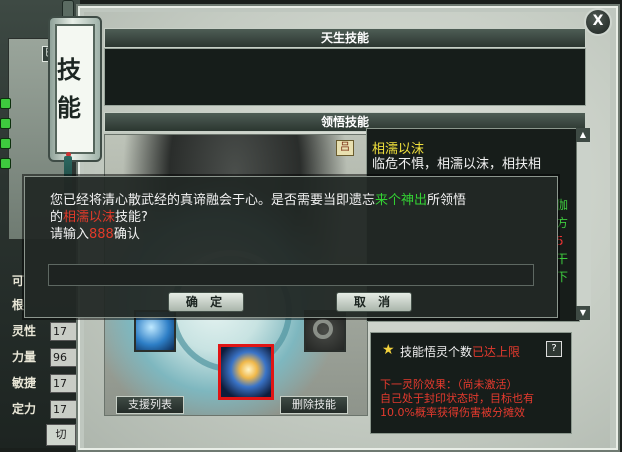 The width and height of the screenshot is (622, 452). I want to click on stat-label: 灵性, so click(24, 331).